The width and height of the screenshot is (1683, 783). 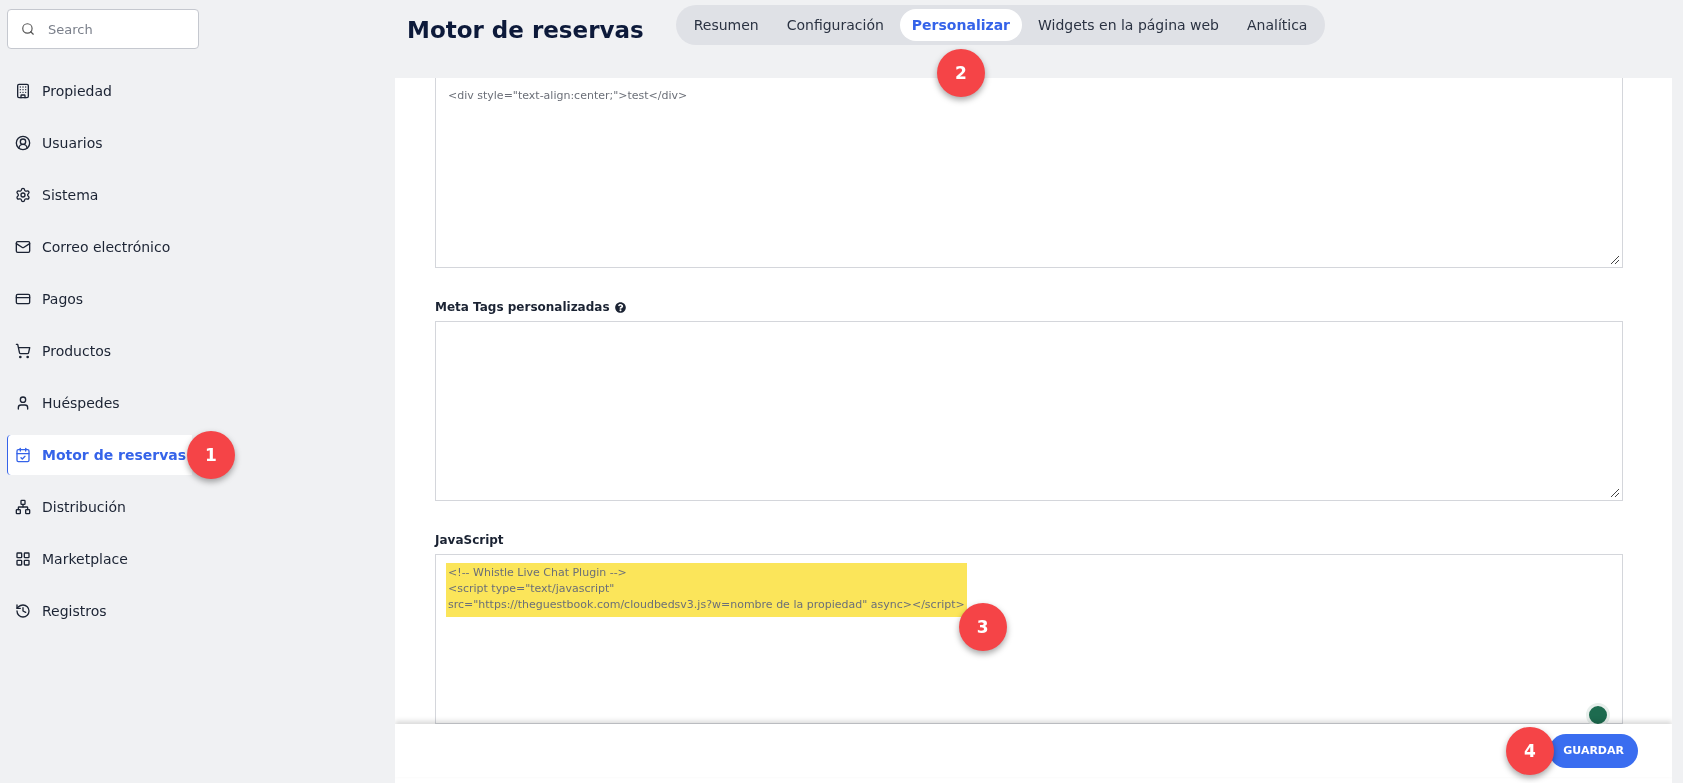 What do you see at coordinates (99, 143) in the screenshot?
I see `sidebar-item: Usuarios` at bounding box center [99, 143].